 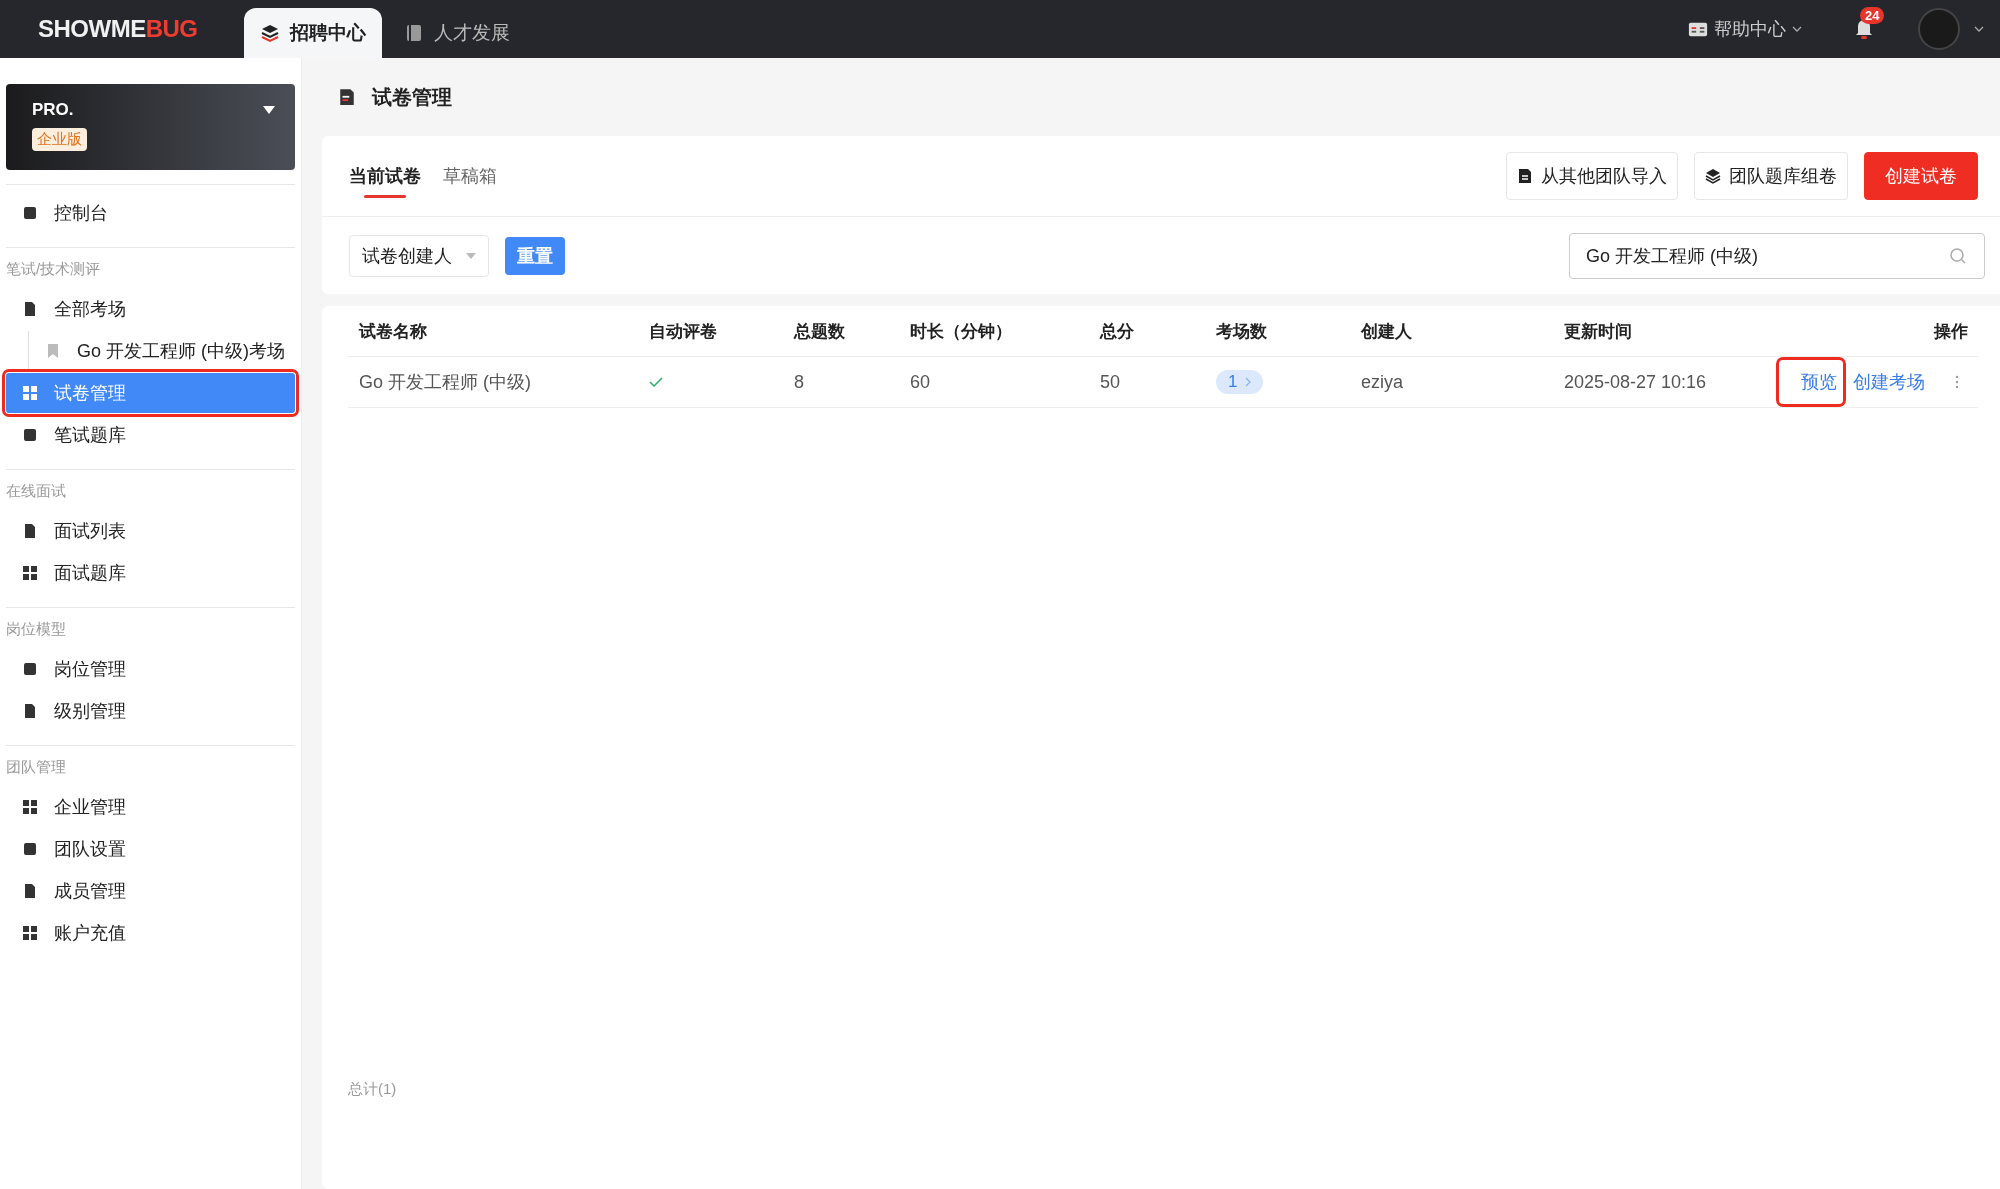 What do you see at coordinates (150, 213) in the screenshot?
I see `sidebar-item: 控制台` at bounding box center [150, 213].